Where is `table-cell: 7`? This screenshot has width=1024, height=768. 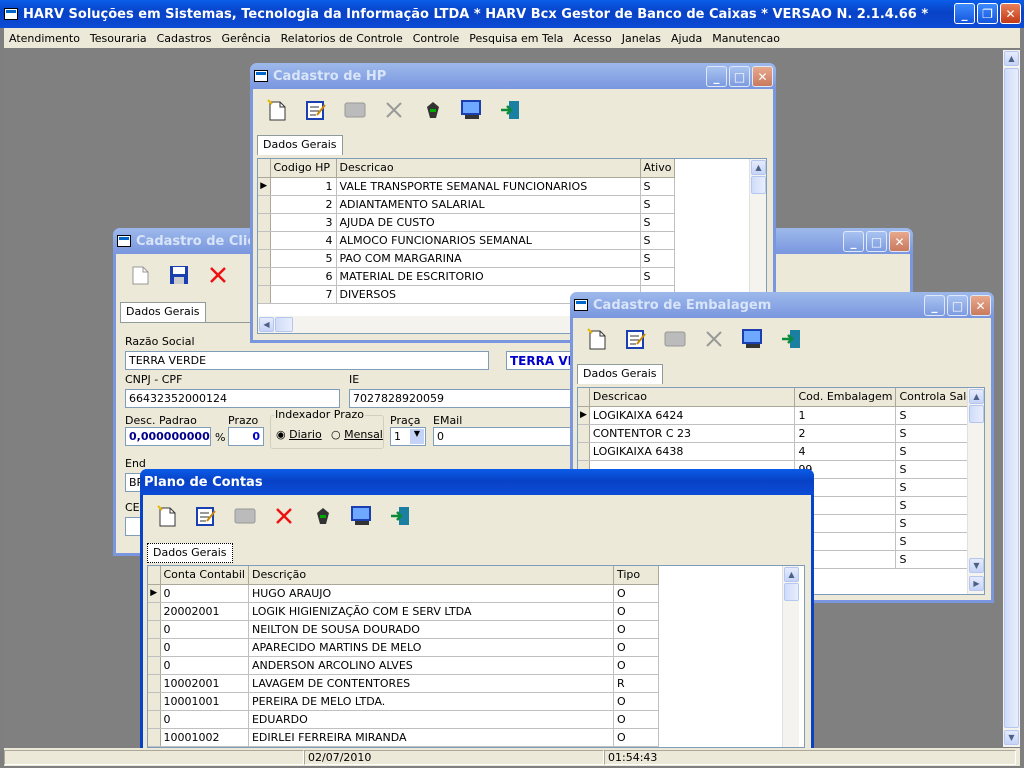
table-cell: 7 is located at coordinates (303, 294).